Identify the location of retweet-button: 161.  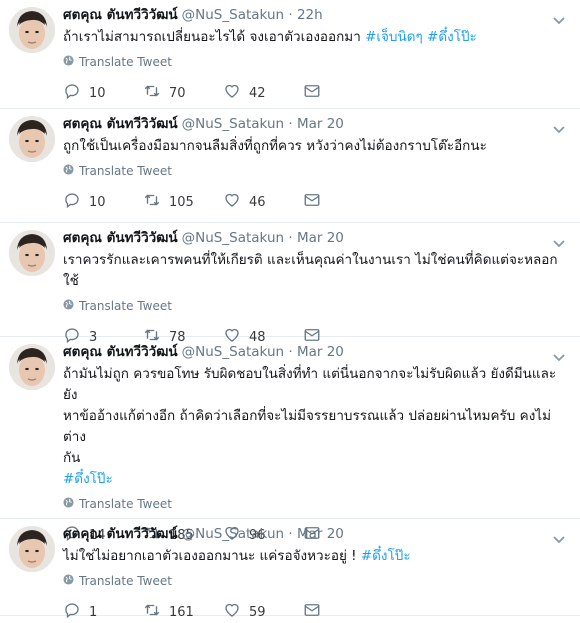
(183, 612).